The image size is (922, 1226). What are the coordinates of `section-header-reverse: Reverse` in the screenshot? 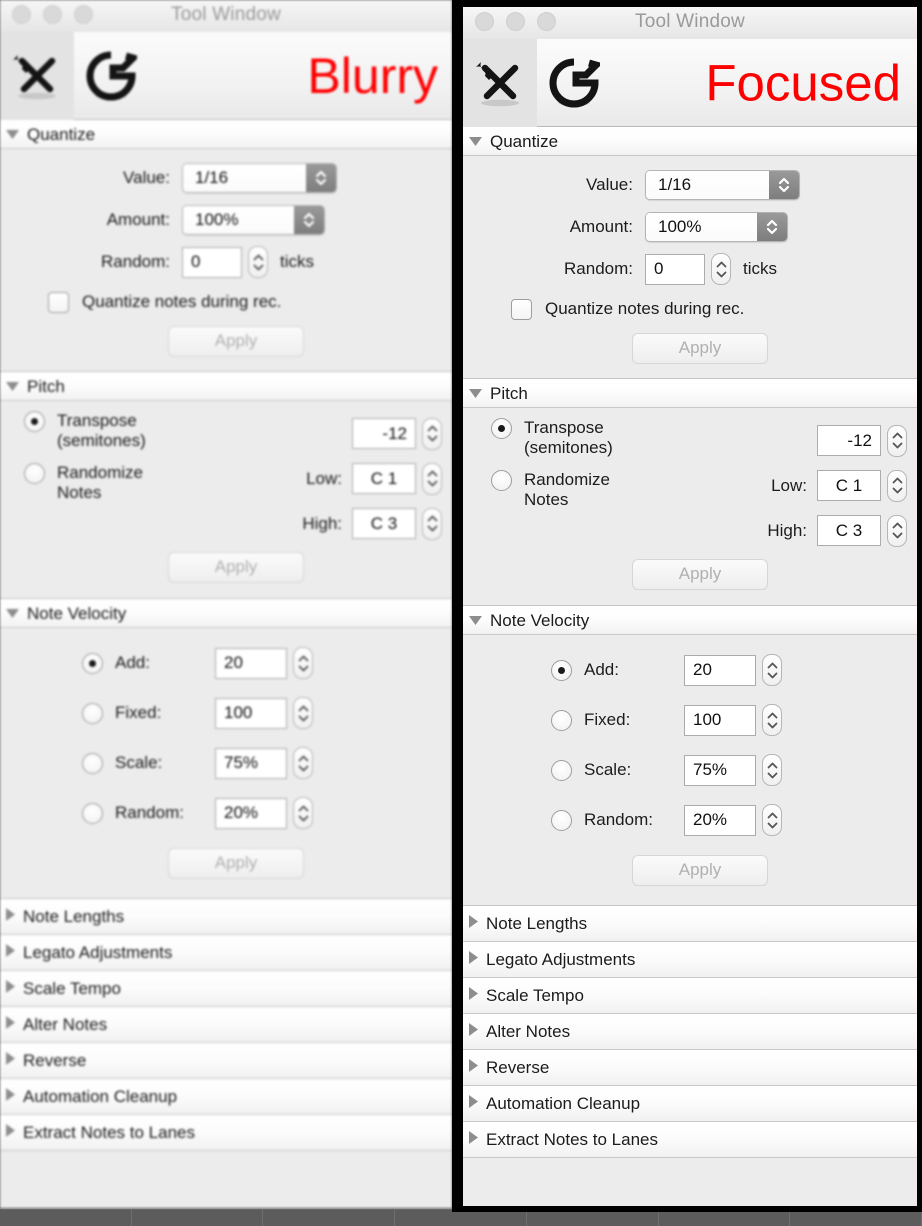 It's located at (226, 1061).